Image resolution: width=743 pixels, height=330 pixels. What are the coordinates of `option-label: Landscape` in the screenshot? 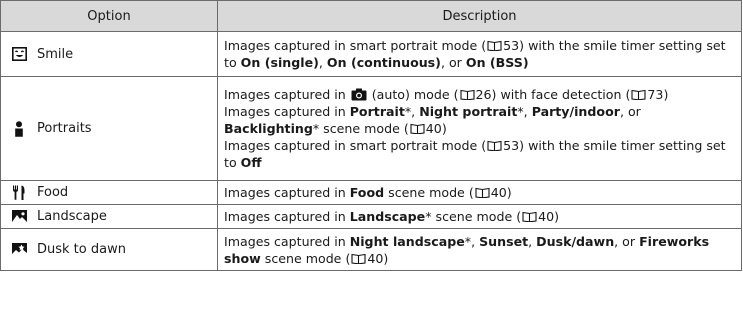 It's located at (72, 216).